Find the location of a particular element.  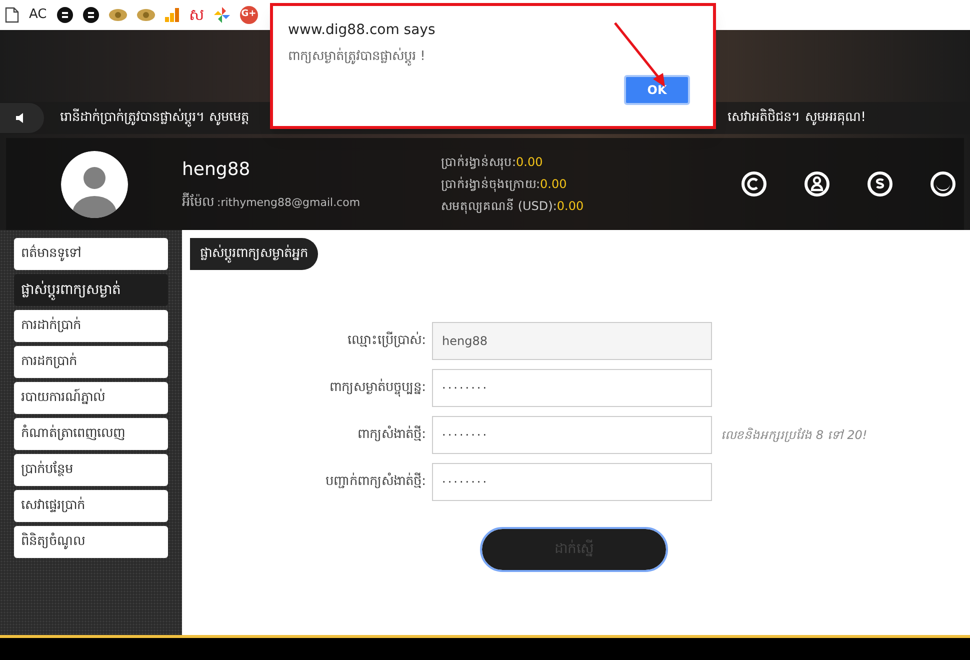

bar-chart-icon is located at coordinates (171, 15).